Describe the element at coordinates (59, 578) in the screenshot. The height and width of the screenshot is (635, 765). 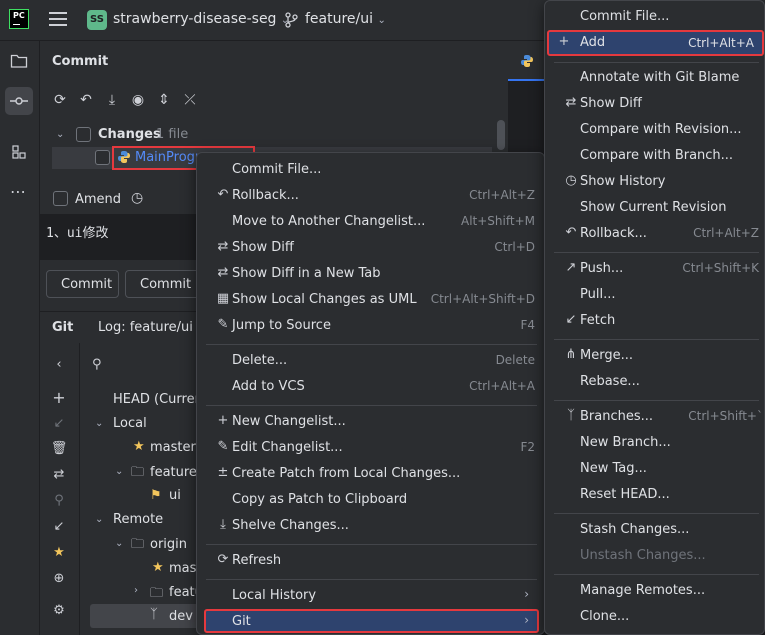
I see `target-icon: ⊕` at that location.